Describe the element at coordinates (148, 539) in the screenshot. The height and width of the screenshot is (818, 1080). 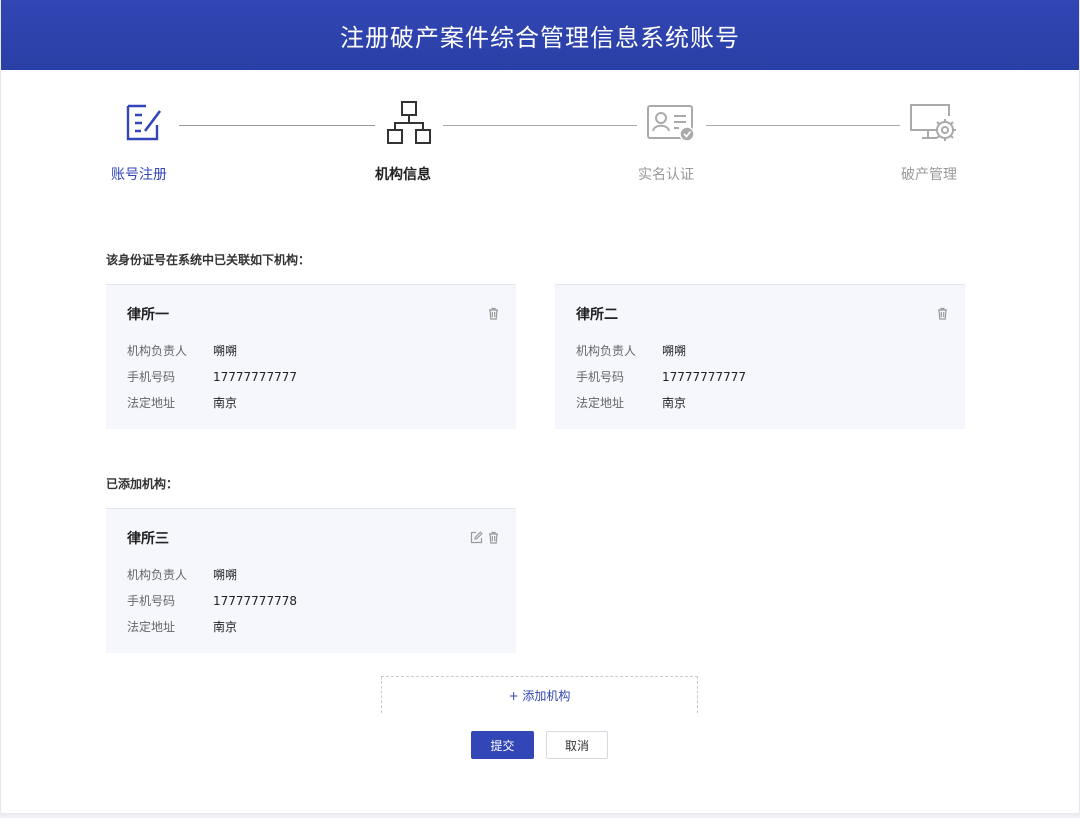
I see `org-name: 律所三` at that location.